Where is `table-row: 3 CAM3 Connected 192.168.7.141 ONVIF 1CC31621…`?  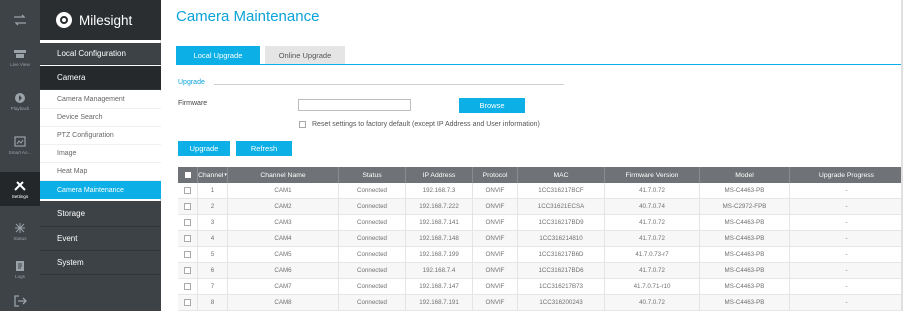 table-row: 3 CAM3 Connected 192.168.7.141 ONVIF 1CC31621… is located at coordinates (540, 223).